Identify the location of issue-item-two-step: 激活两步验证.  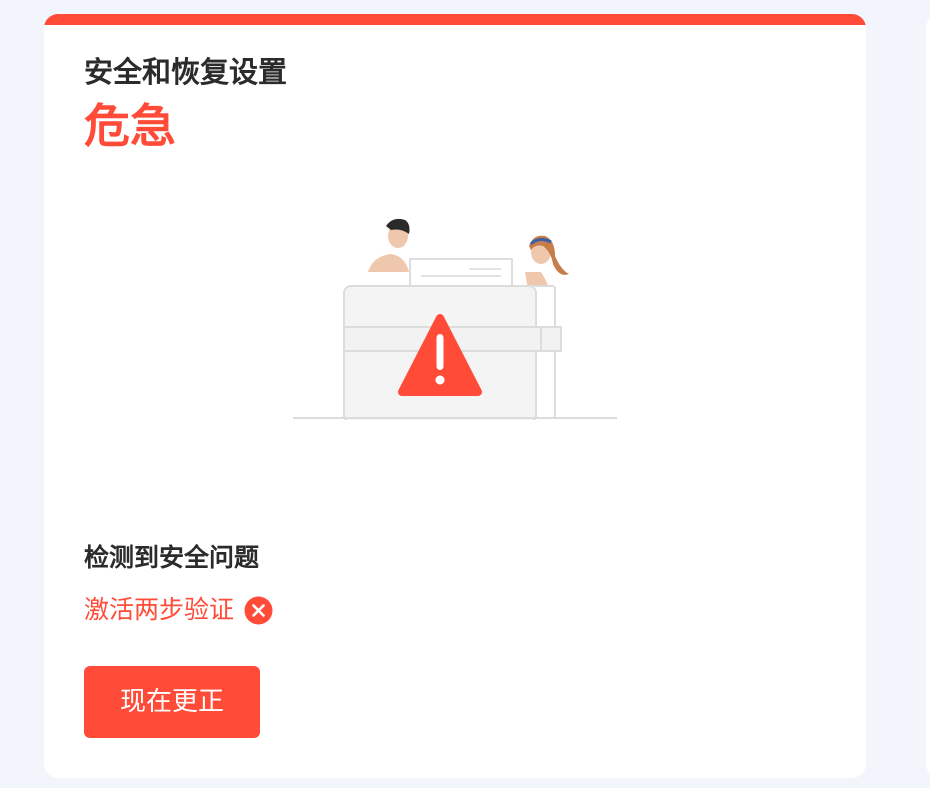
(178, 610).